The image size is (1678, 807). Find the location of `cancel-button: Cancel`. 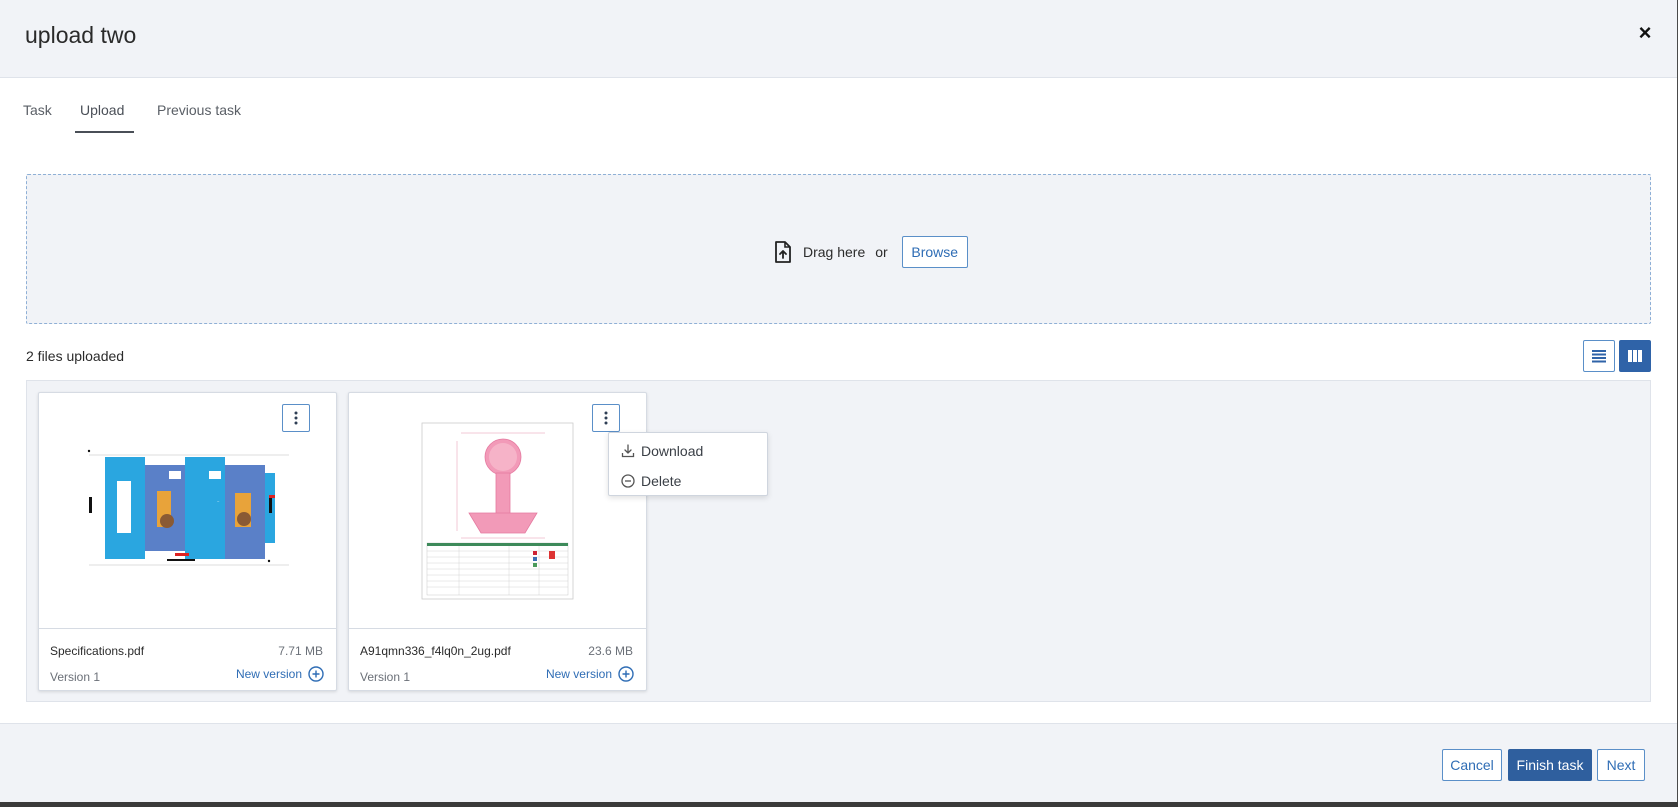

cancel-button: Cancel is located at coordinates (1472, 765).